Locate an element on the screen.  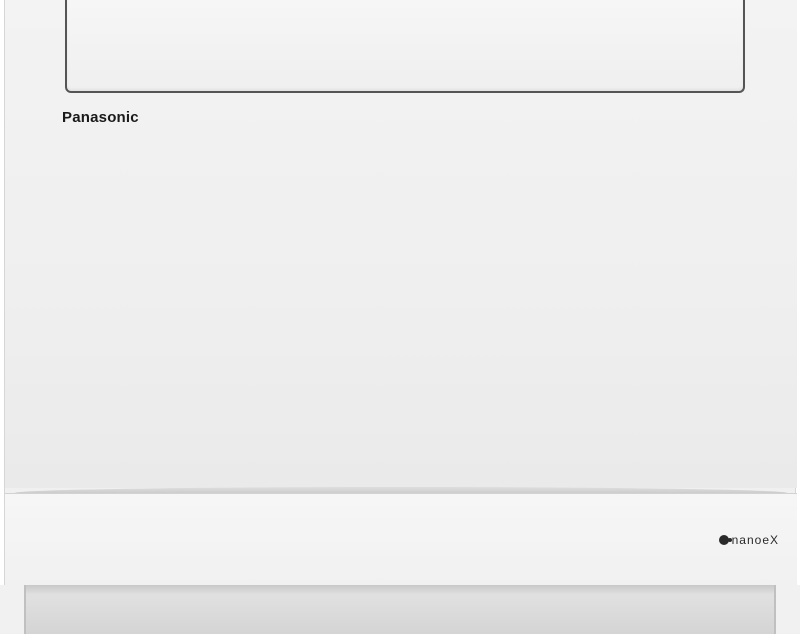
bottom-panel is located at coordinates (401, 539).